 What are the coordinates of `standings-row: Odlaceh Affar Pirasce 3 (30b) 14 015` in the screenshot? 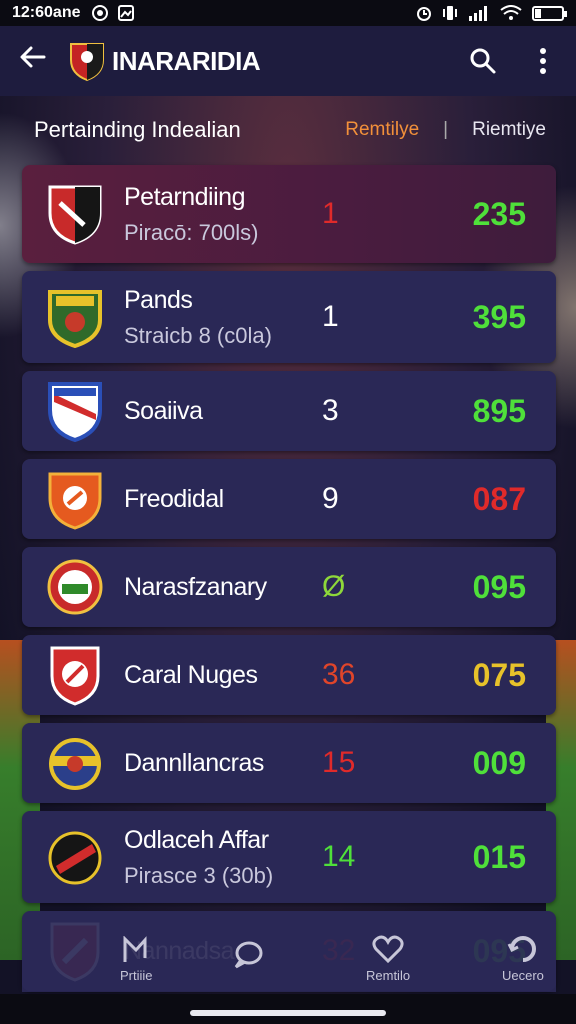 It's located at (289, 857).